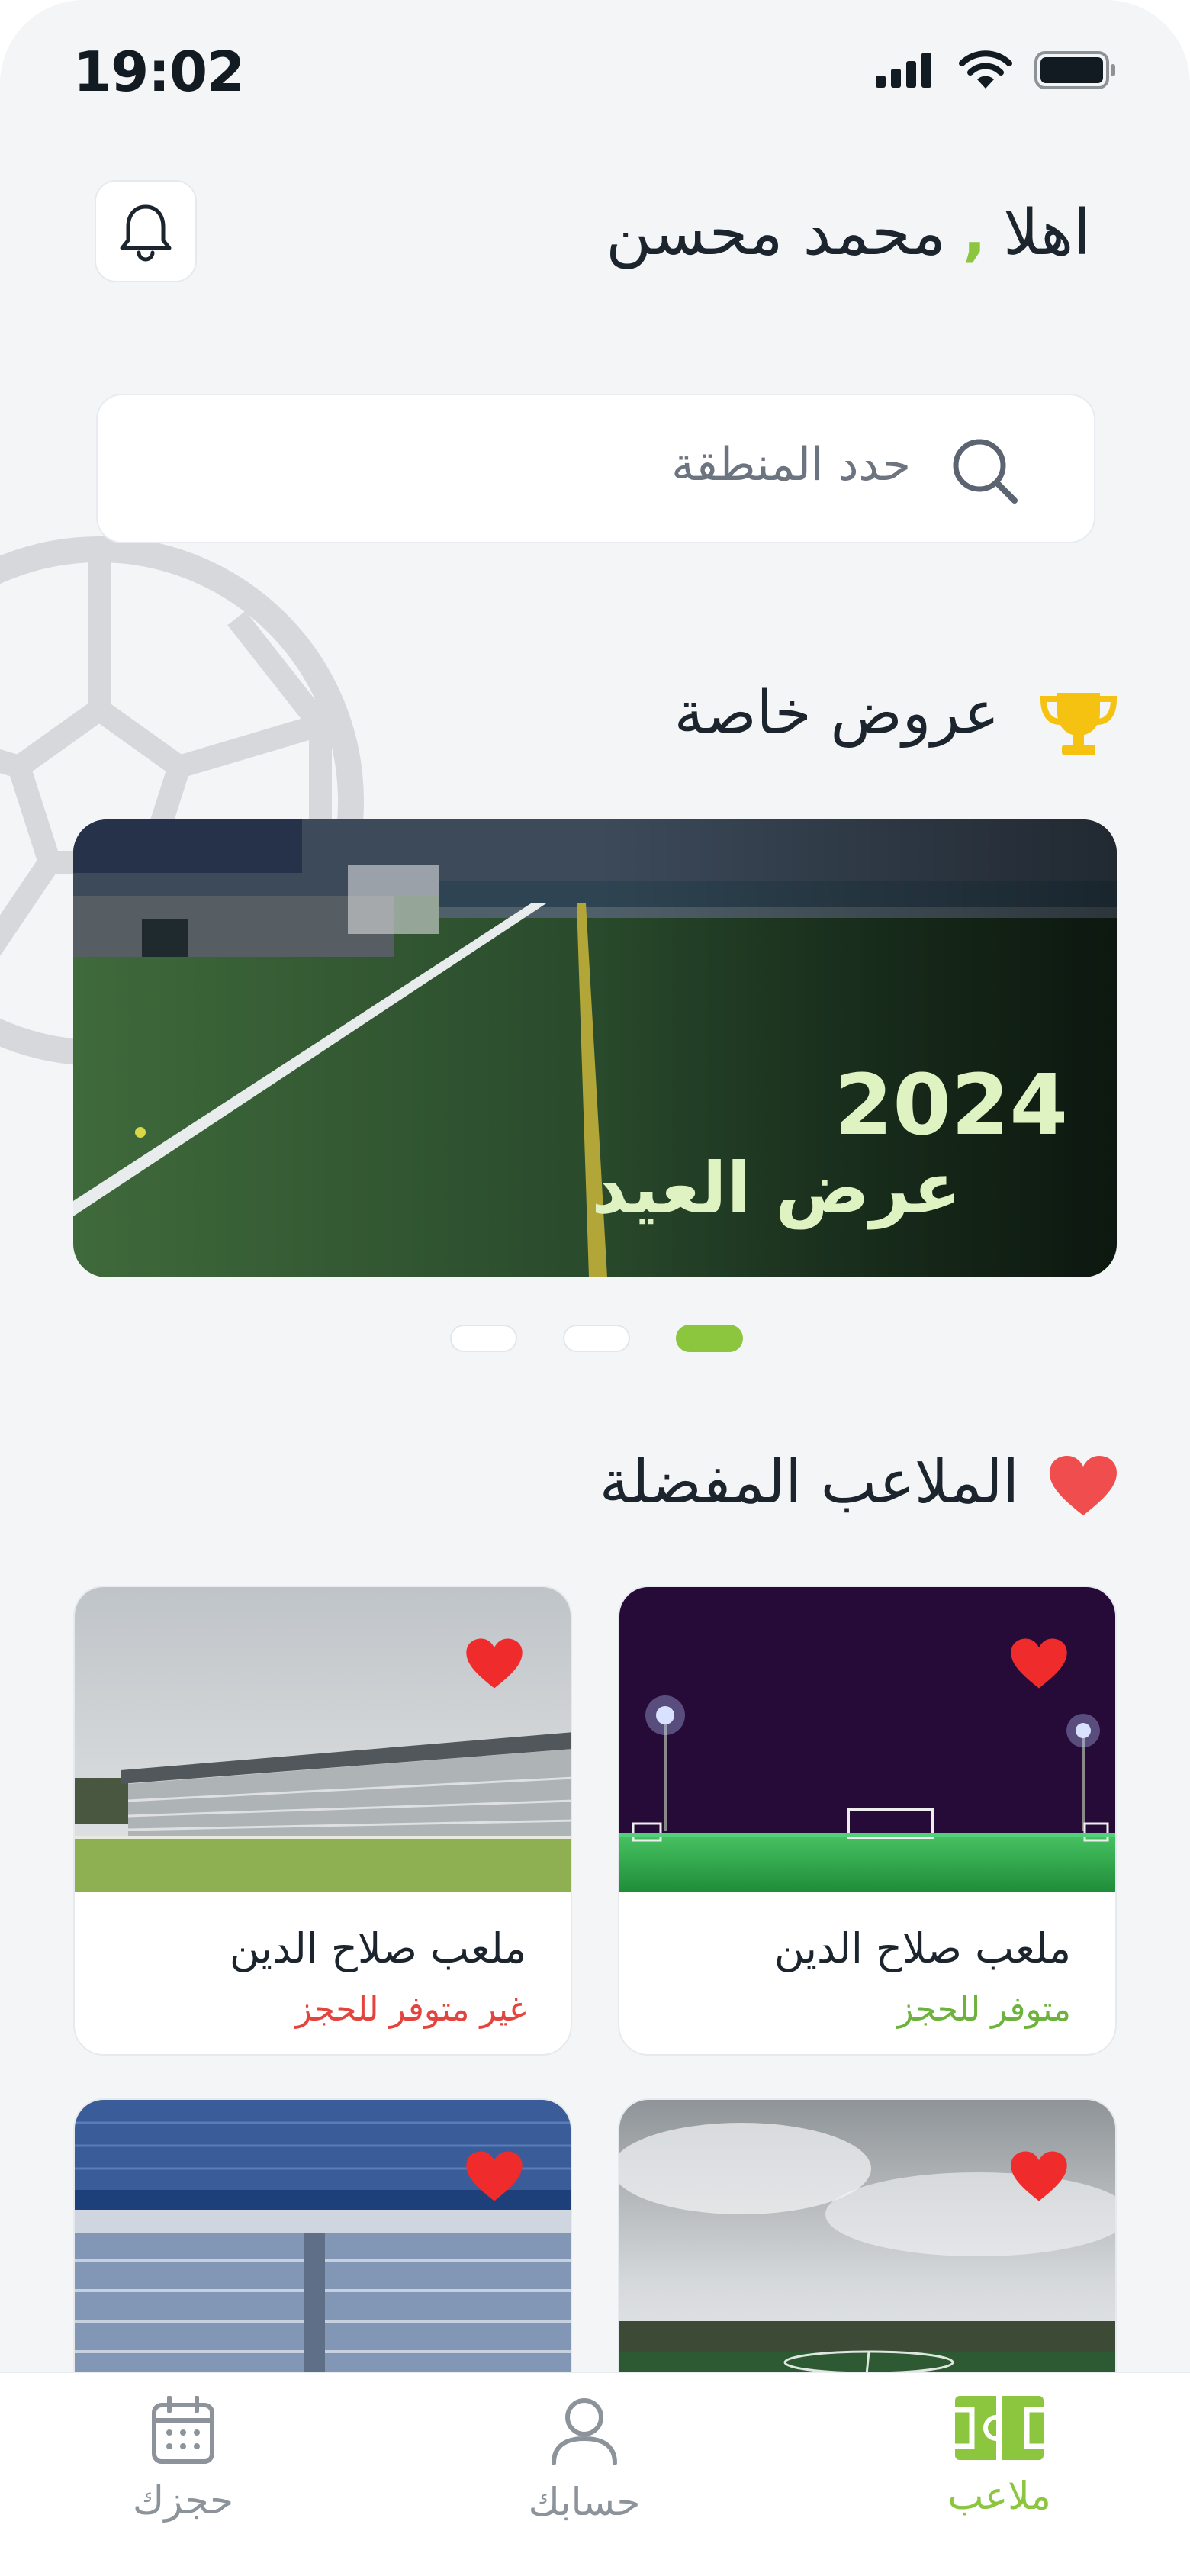 The width and height of the screenshot is (1190, 2576). What do you see at coordinates (903, 70) in the screenshot?
I see `cellular-signal-icon` at bounding box center [903, 70].